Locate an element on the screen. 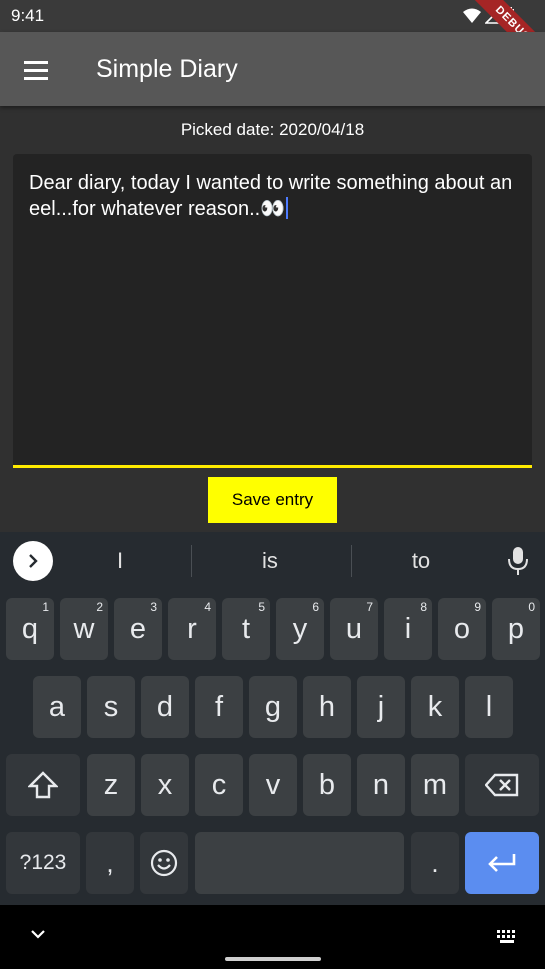  key-label: j is located at coordinates (381, 706).